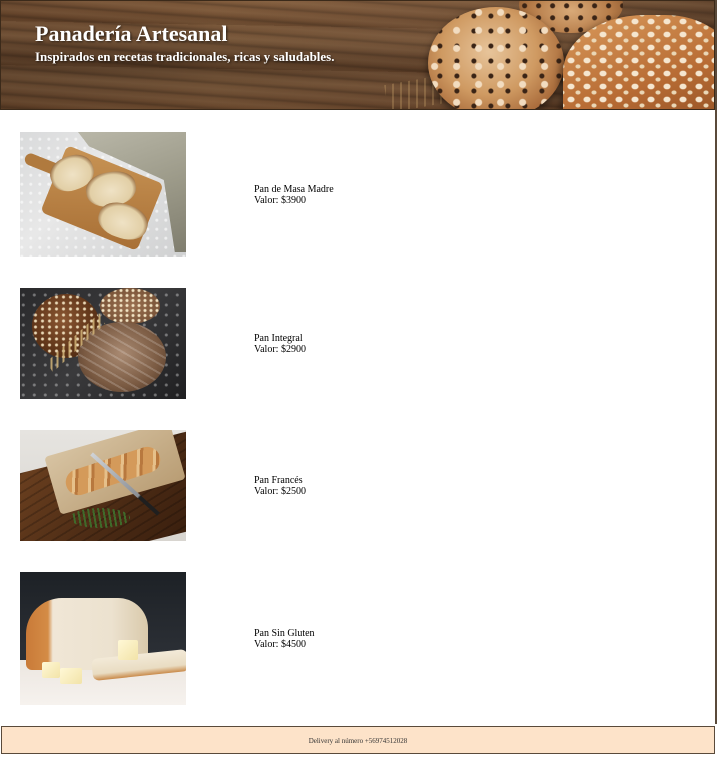  What do you see at coordinates (278, 480) in the screenshot?
I see `product-name: Pan Francés` at bounding box center [278, 480].